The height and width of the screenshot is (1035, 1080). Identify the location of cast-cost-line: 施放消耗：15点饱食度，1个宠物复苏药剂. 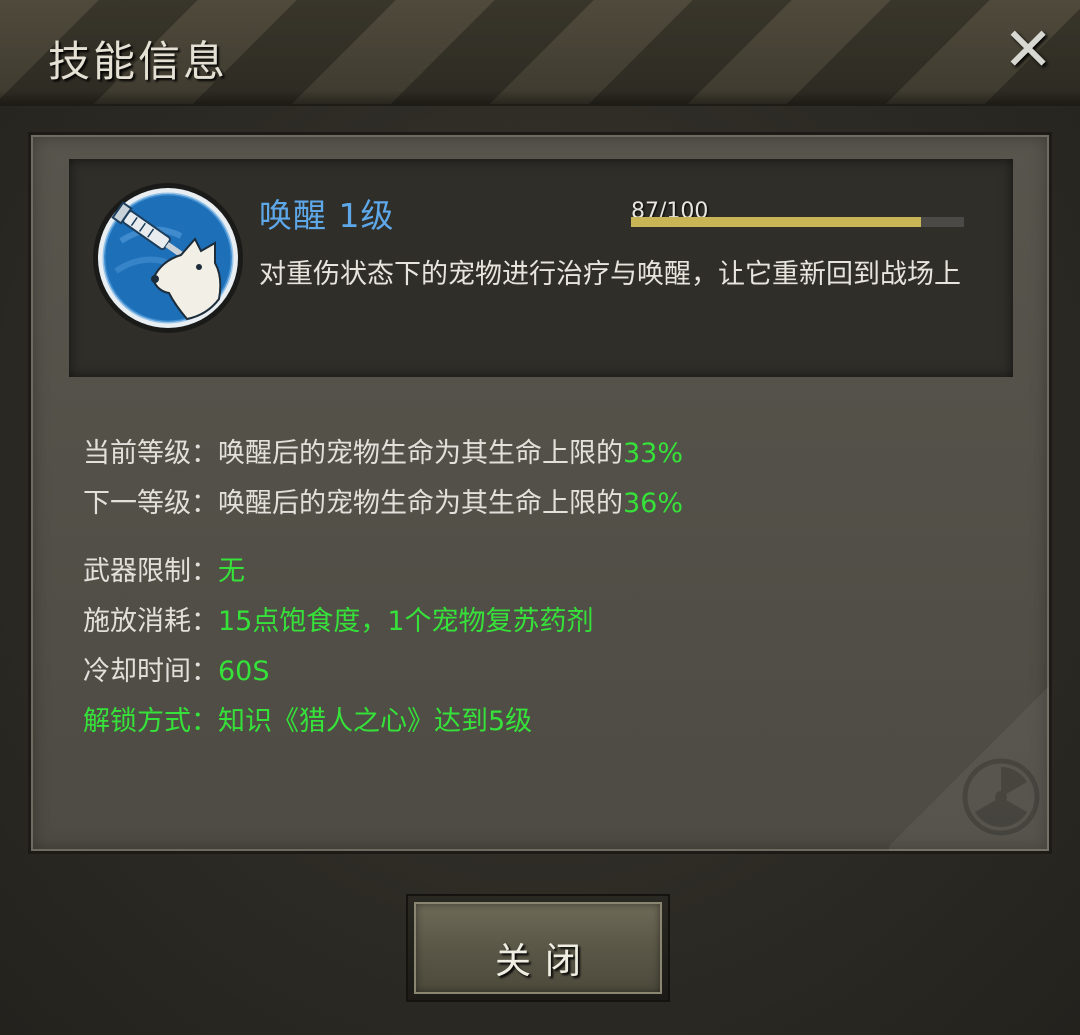
(338, 618).